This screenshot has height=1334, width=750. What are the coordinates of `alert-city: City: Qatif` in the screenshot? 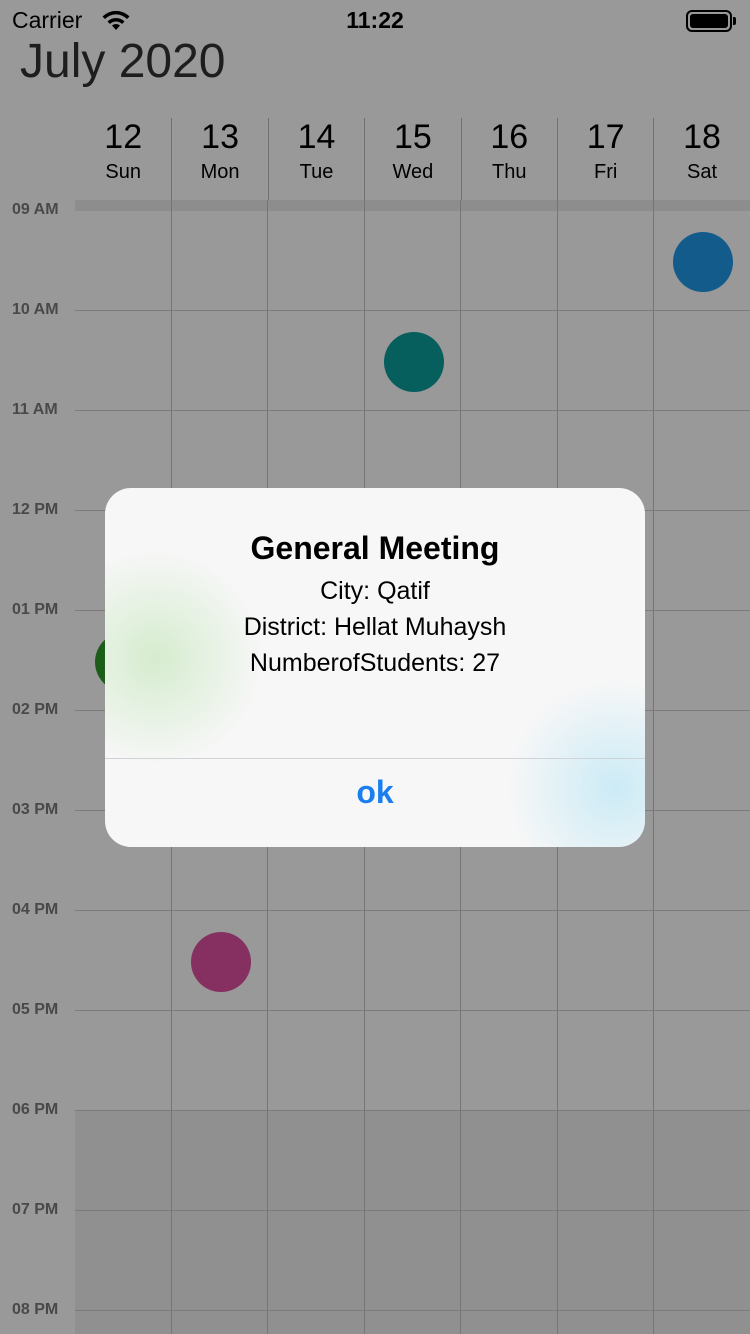 It's located at (375, 591).